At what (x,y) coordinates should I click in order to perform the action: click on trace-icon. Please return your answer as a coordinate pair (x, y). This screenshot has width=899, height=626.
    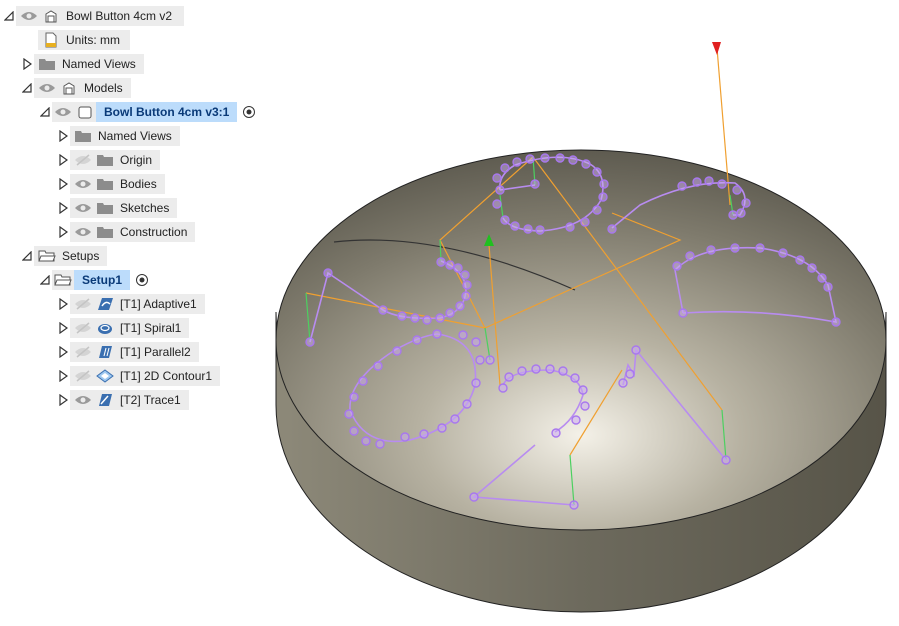
    Looking at the image, I should click on (105, 400).